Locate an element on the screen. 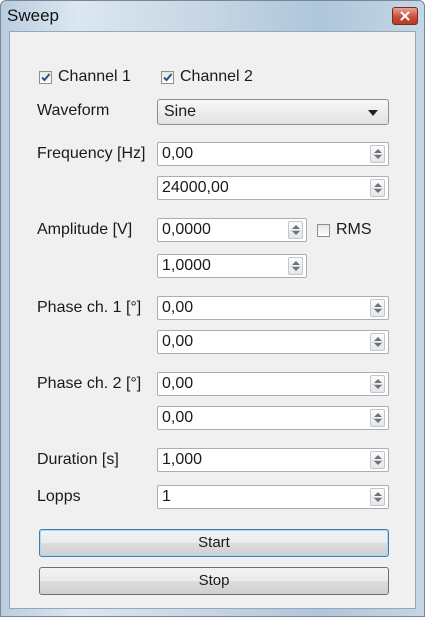 The width and height of the screenshot is (425, 617). rms-checkbox: RMS is located at coordinates (344, 230).